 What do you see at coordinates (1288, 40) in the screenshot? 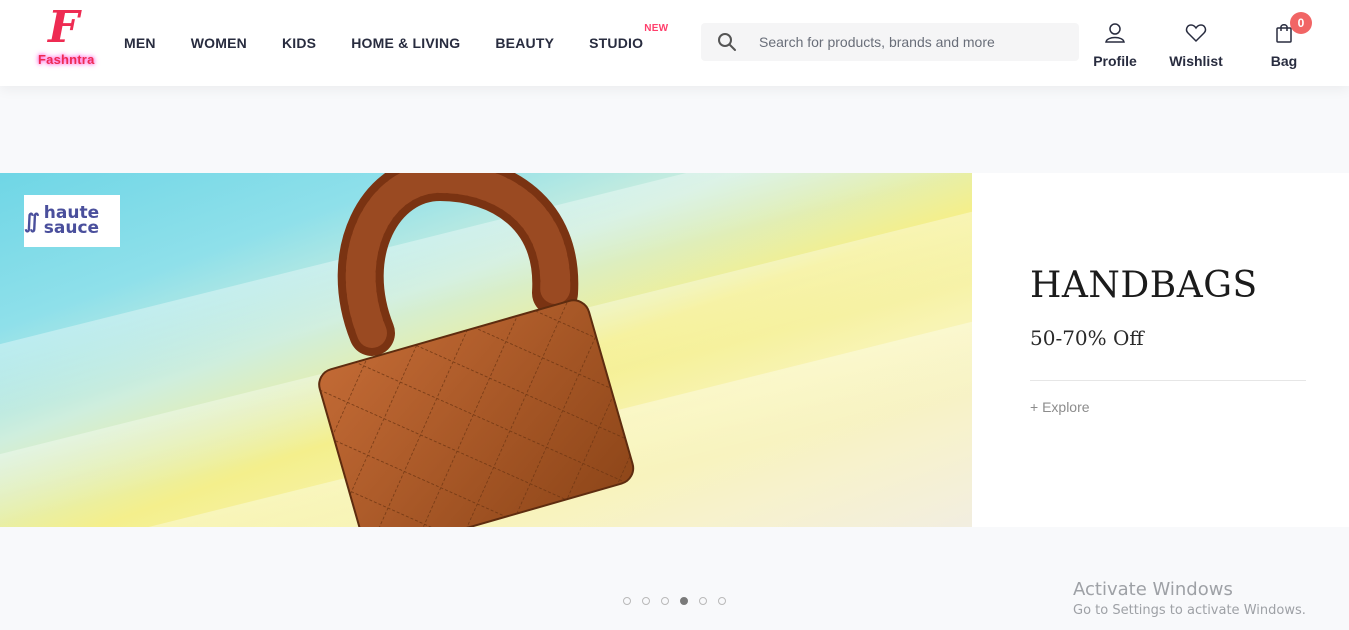
I see `bag-button: Bag 0` at bounding box center [1288, 40].